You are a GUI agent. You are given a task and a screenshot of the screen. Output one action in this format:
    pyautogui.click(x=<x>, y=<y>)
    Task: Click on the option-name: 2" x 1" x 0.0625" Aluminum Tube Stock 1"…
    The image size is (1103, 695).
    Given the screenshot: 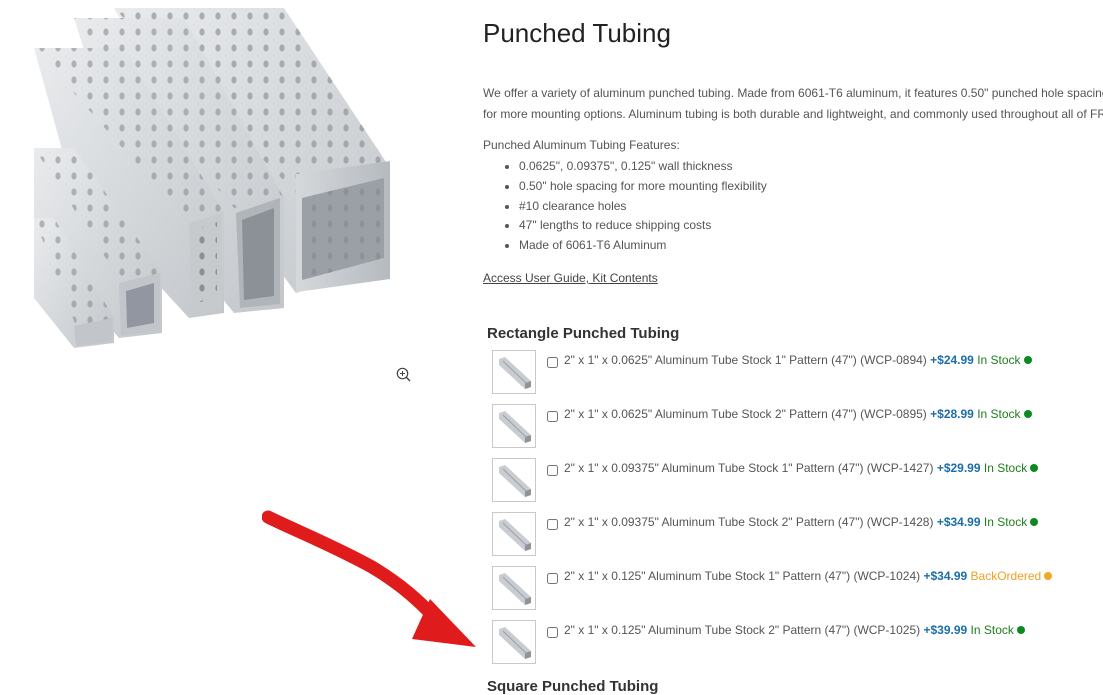 What is the action you would take?
    pyautogui.click(x=745, y=360)
    